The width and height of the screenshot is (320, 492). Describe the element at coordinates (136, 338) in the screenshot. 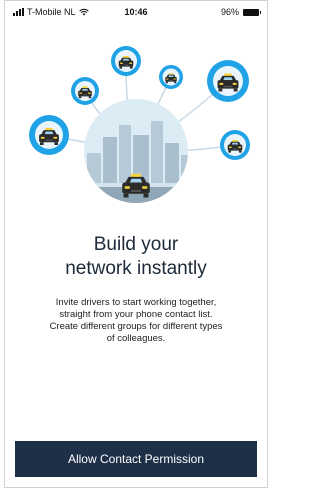

I see `description-line-4: of colleagues.` at that location.